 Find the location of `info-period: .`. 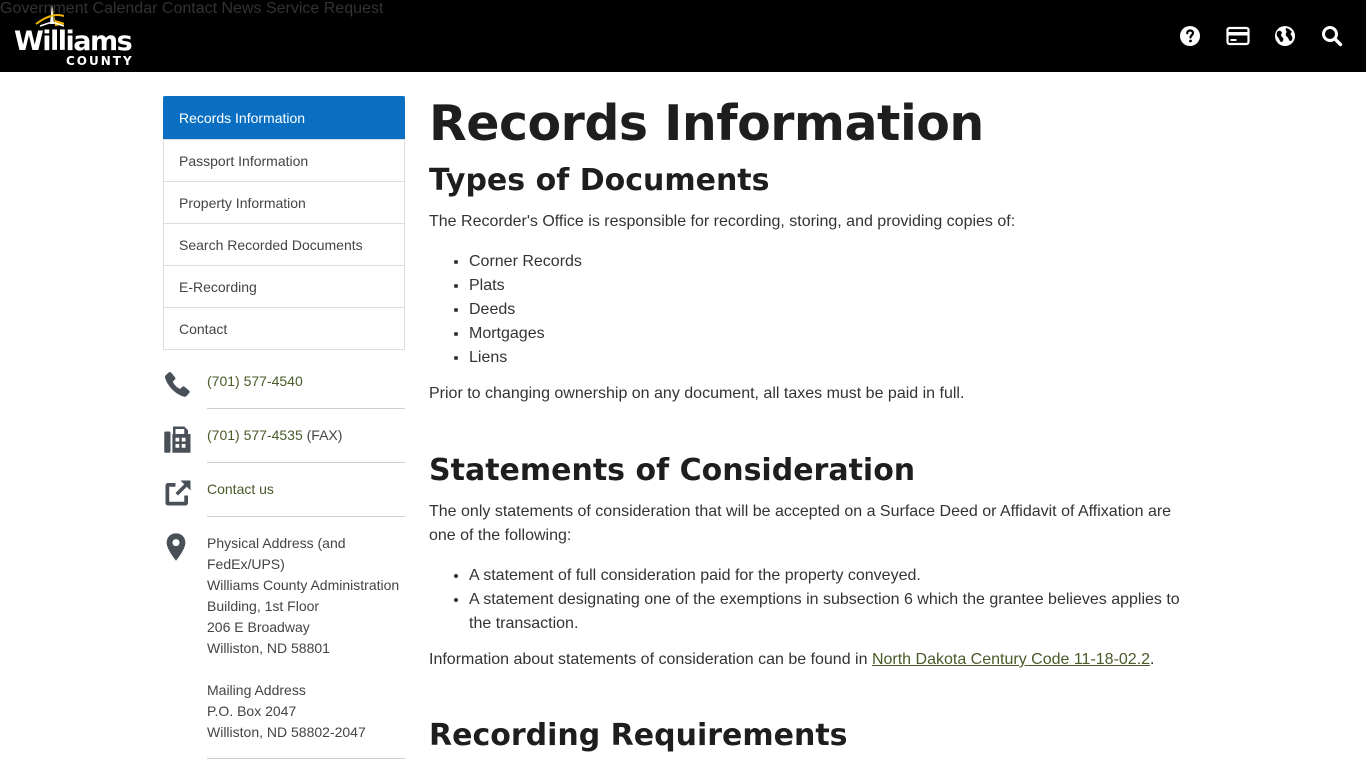

info-period: . is located at coordinates (1152, 659).